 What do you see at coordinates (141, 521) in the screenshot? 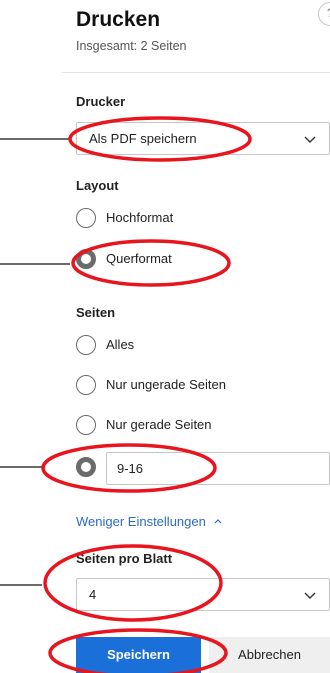
I see `fewer-settings-label: Weniger Einstellungen` at bounding box center [141, 521].